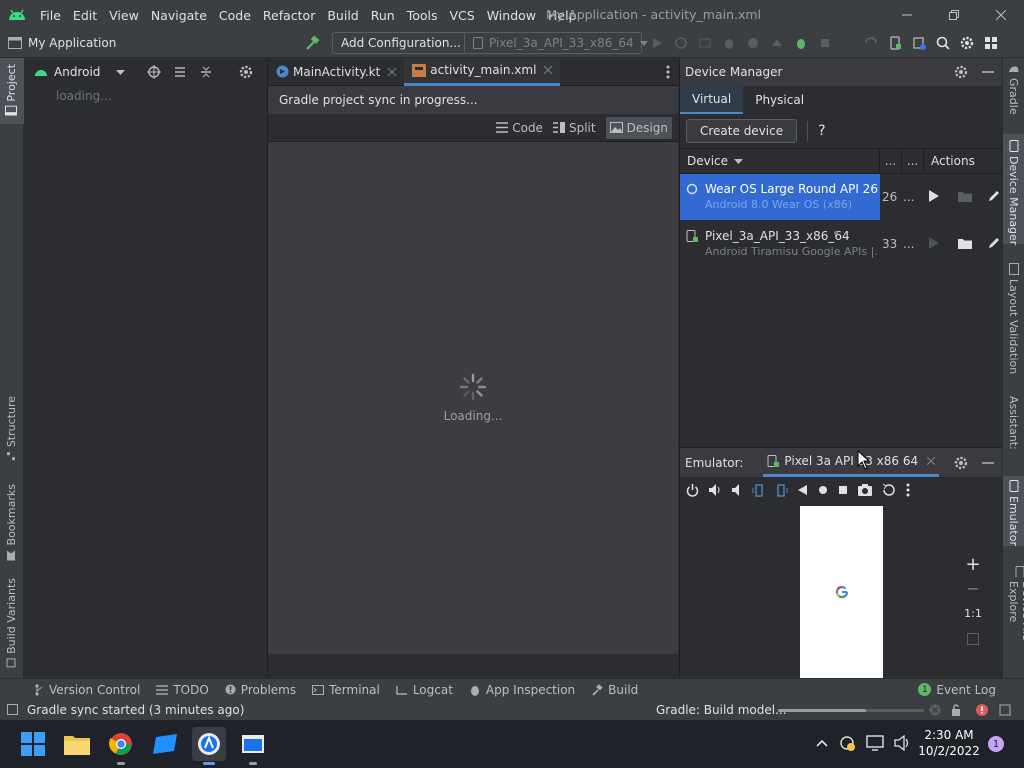  What do you see at coordinates (614, 690) in the screenshot?
I see `build-tool-button: Build` at bounding box center [614, 690].